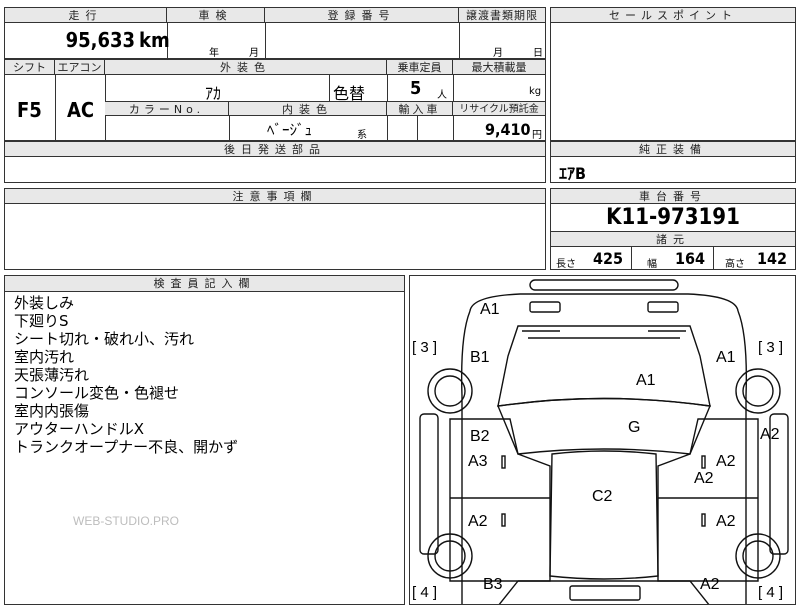 This screenshot has width=800, height=605. What do you see at coordinates (535, 91) in the screenshot?
I see `load-unit: kg` at bounding box center [535, 91].